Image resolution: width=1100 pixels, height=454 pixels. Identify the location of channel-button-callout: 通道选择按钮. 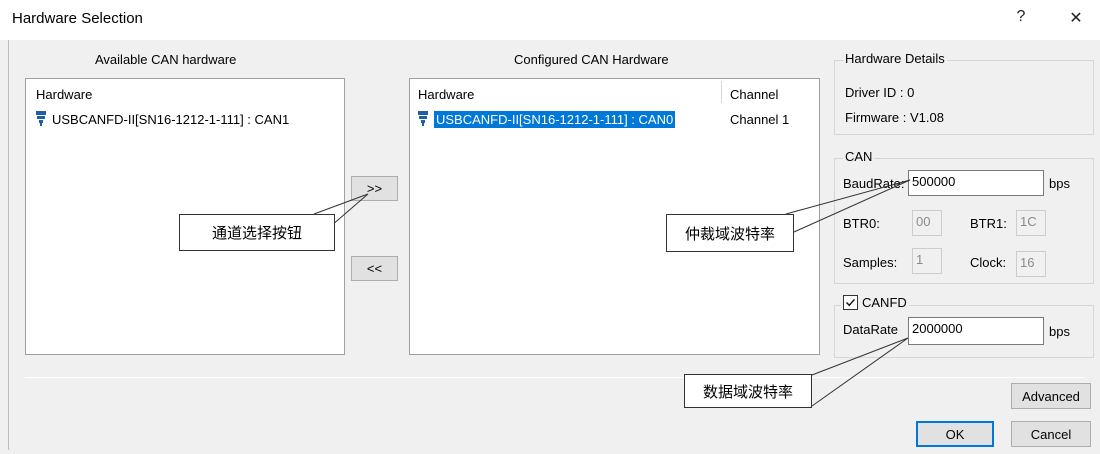
(257, 232).